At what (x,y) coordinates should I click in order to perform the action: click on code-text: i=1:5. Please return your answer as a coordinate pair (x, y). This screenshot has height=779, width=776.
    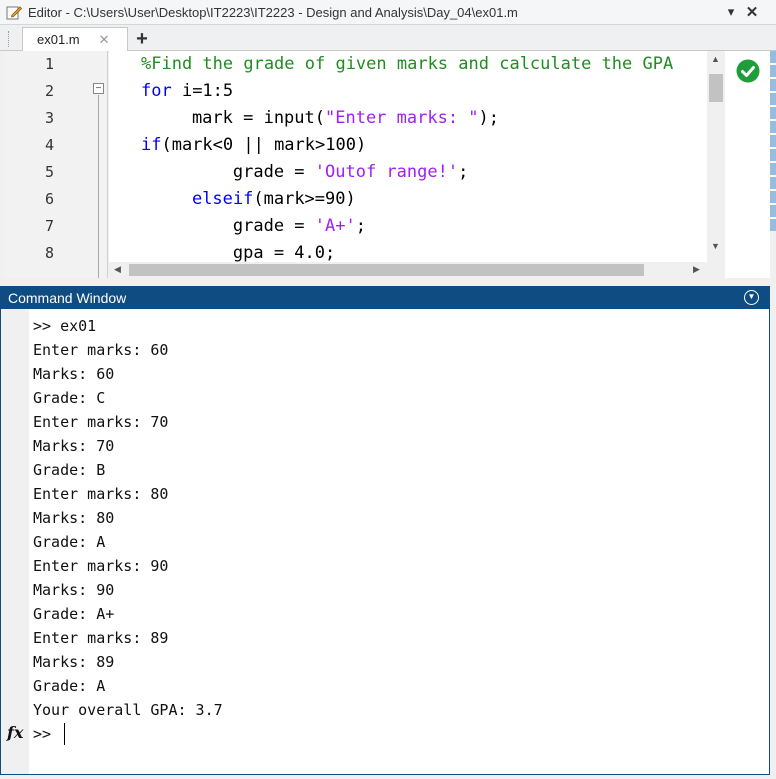
    Looking at the image, I should click on (202, 91).